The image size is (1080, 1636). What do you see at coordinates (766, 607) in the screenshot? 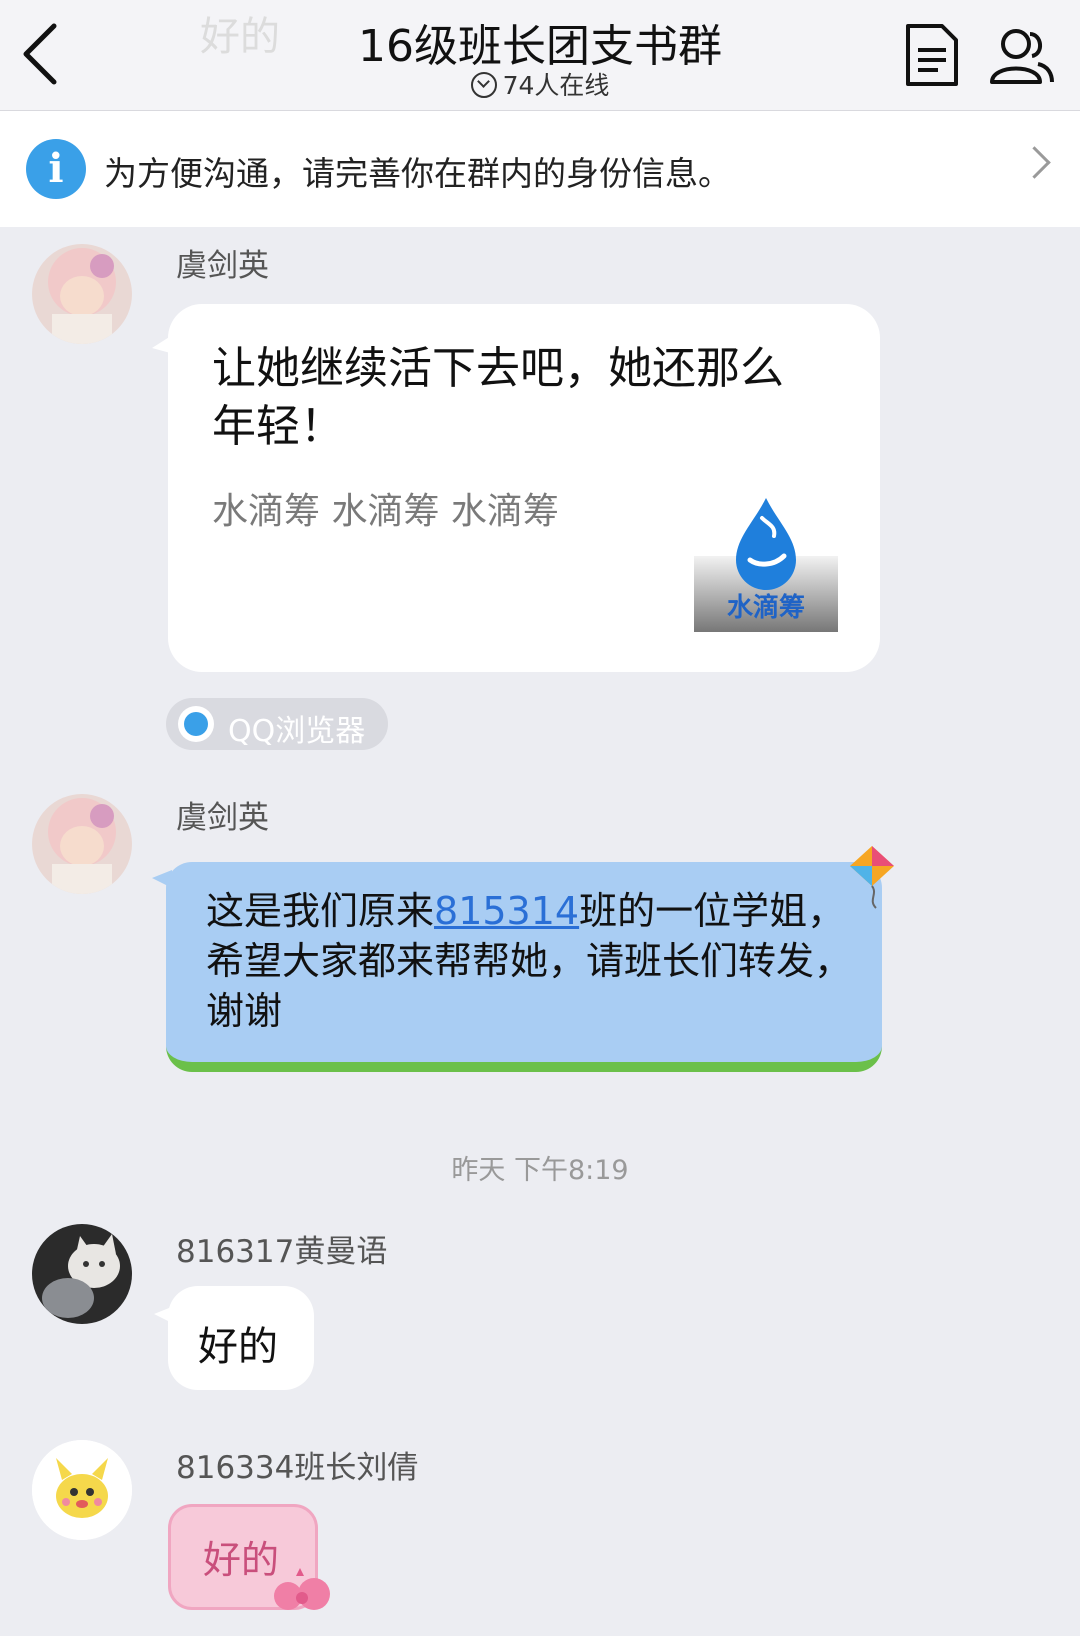
I see `logo-text: 水滴筹` at bounding box center [766, 607].